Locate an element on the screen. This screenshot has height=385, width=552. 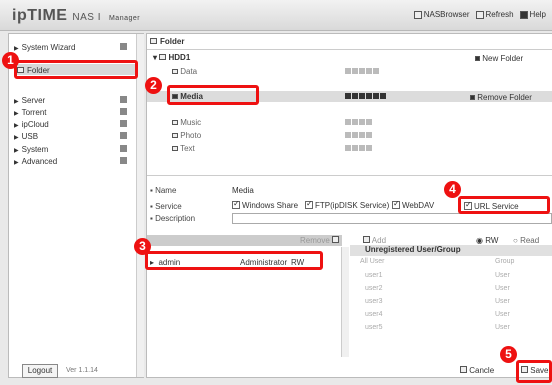
sidebar-item-ipcloud: ▶ ipCloud is located at coordinates (31, 124).